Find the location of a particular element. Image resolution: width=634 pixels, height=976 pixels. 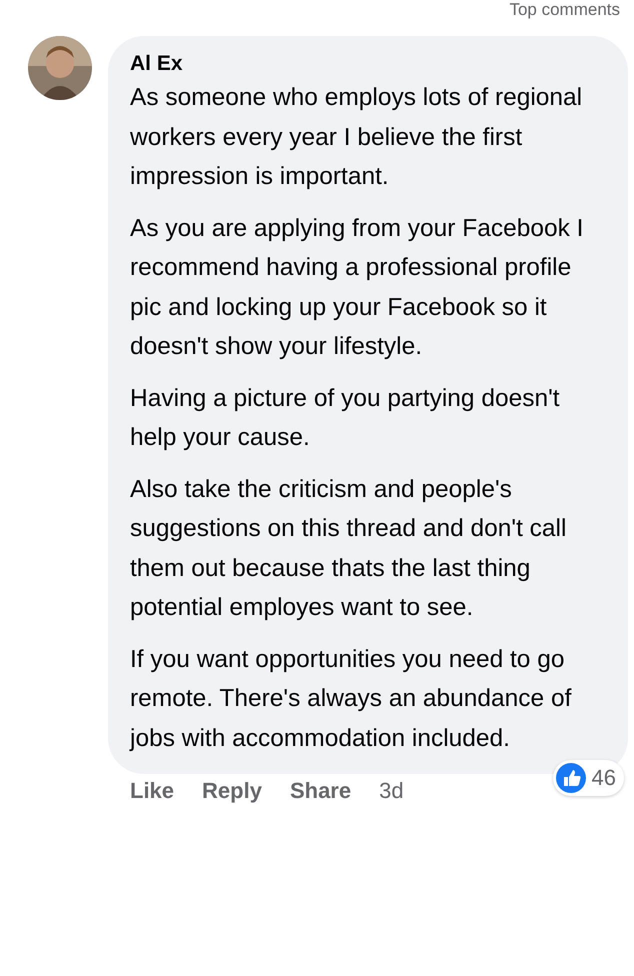

author-name: Al Ex is located at coordinates (368, 64).